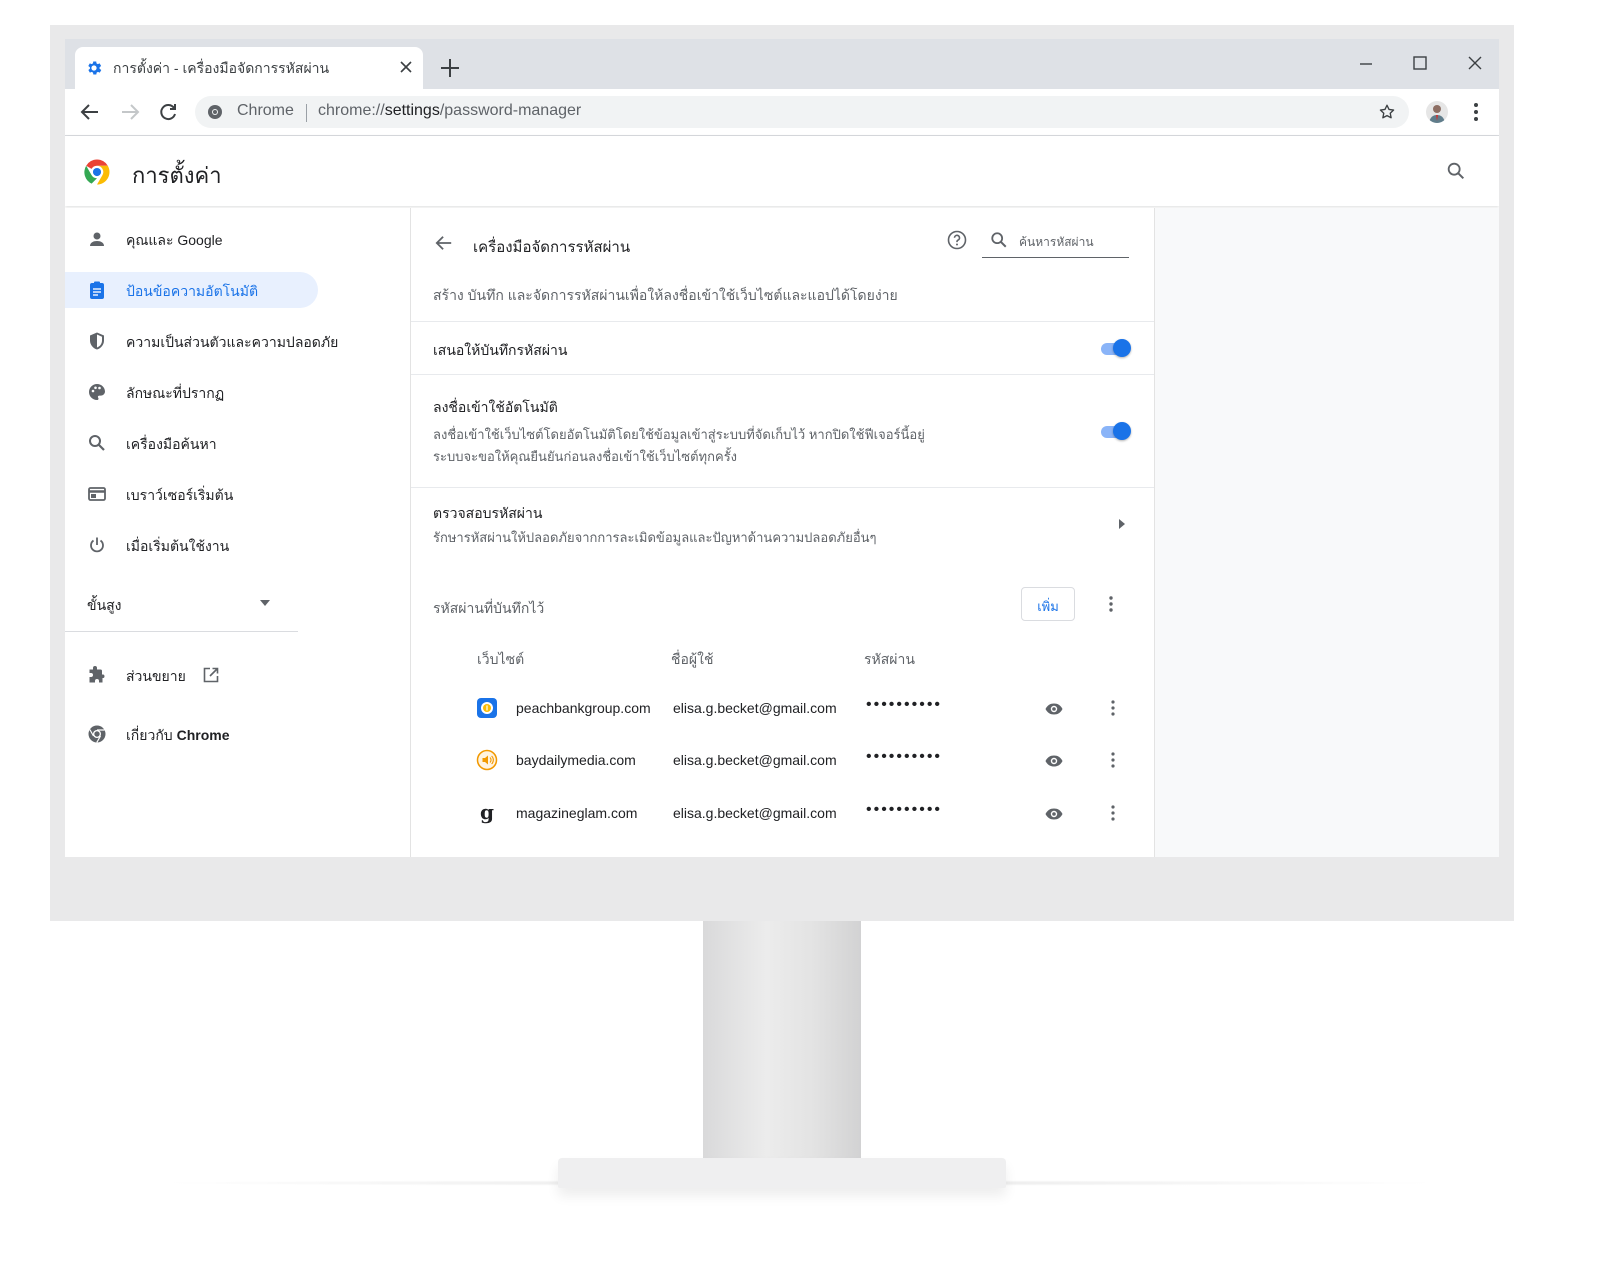 Image resolution: width=1597 pixels, height=1274 pixels. Describe the element at coordinates (104, 605) in the screenshot. I see `advanced-label: ขั้นสูง` at that location.